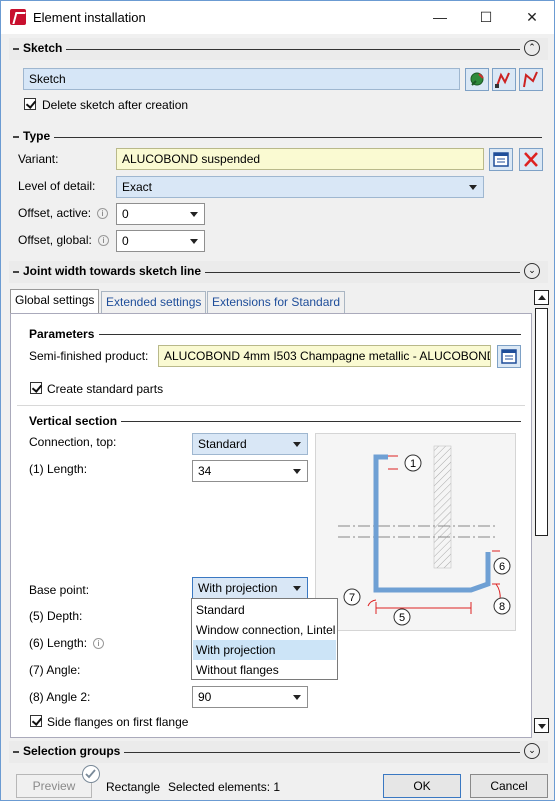  I want to click on sketch-field: Sketch, so click(241, 79).